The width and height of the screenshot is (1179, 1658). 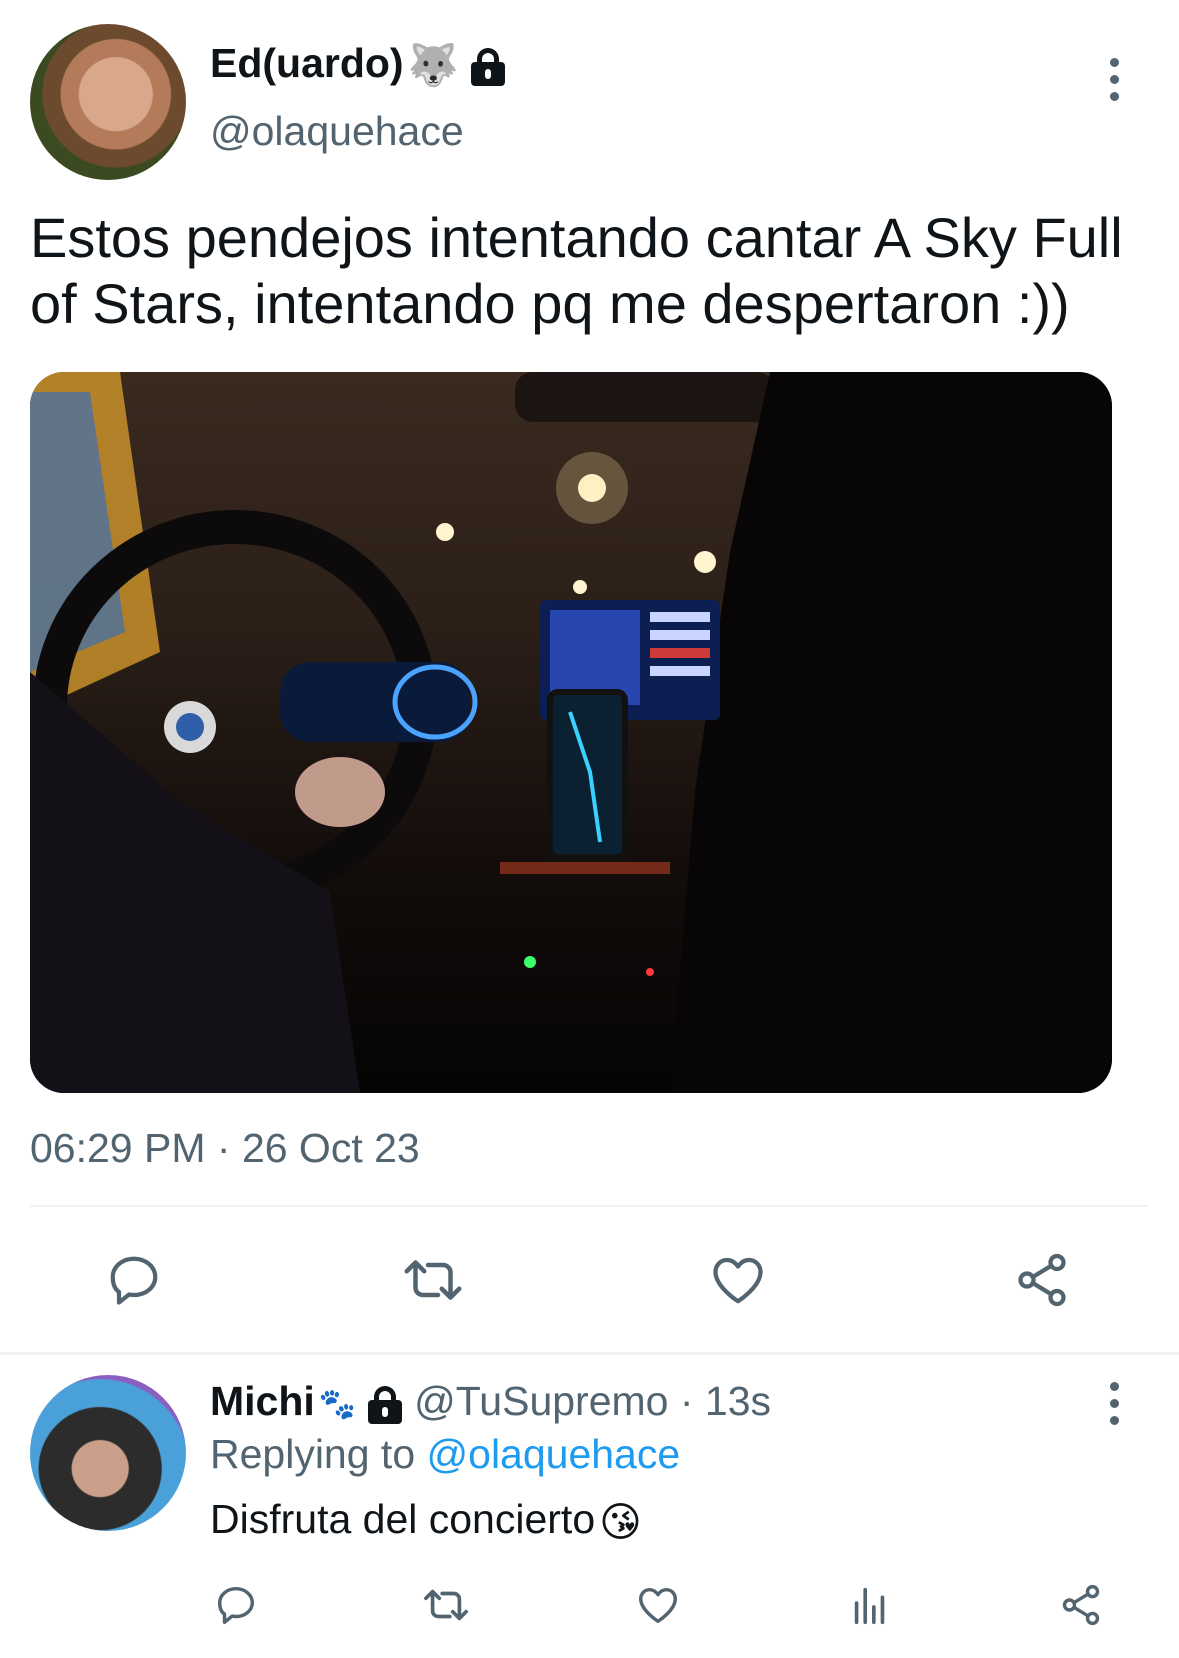 I want to click on divider, so click(x=589, y=1206).